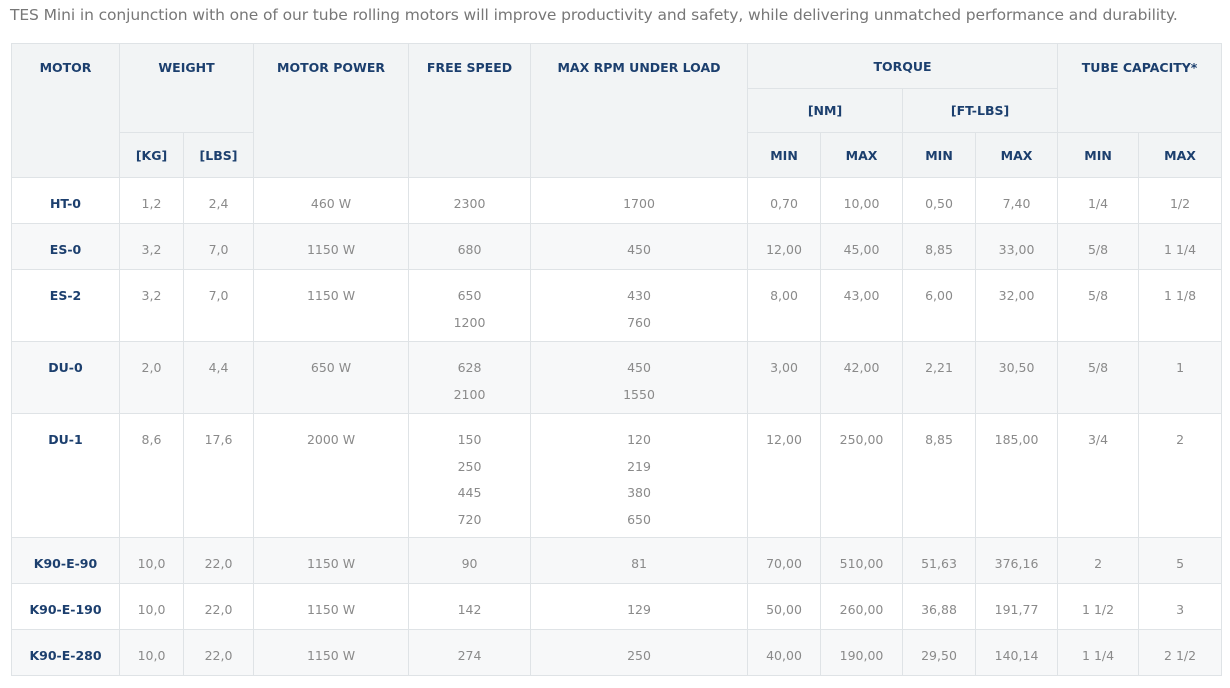  What do you see at coordinates (151, 305) in the screenshot?
I see `cell-weight-kg: 3,2` at bounding box center [151, 305].